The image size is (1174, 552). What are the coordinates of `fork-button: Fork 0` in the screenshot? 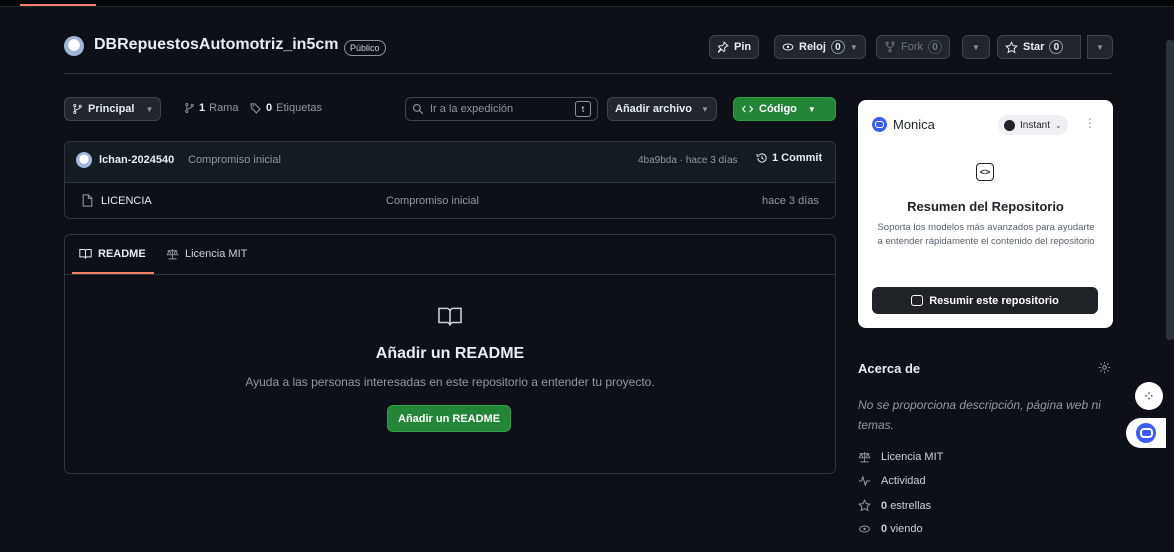 It's located at (913, 47).